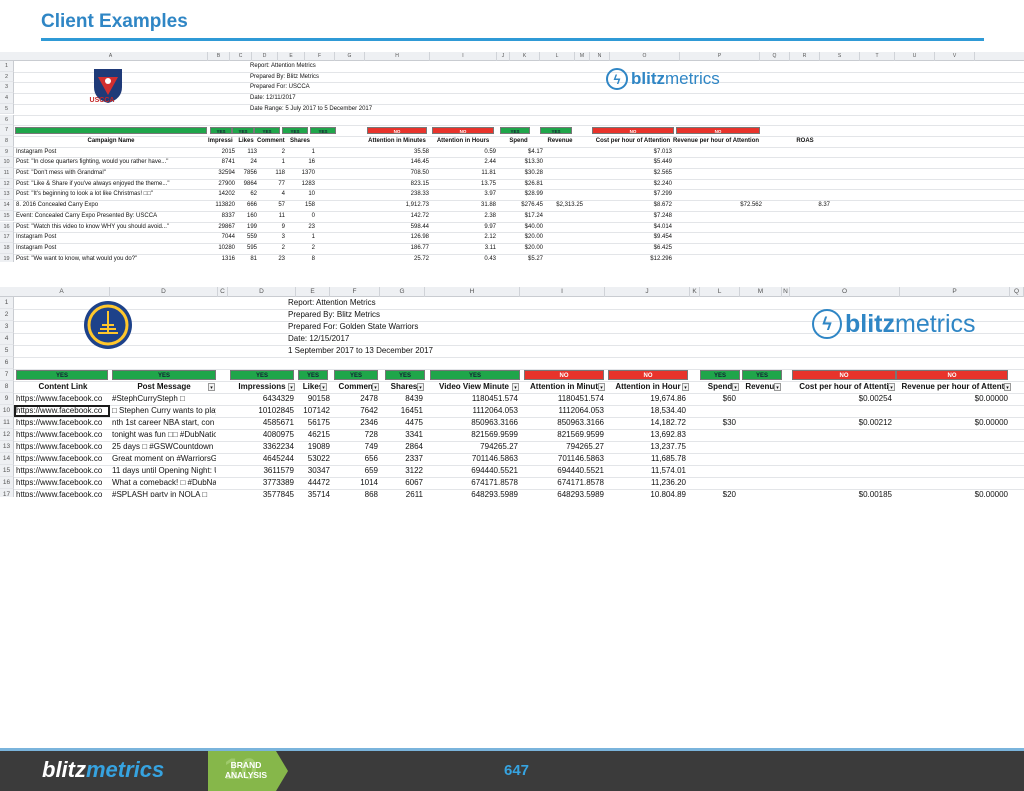  I want to click on data-cell: $7.248, so click(631, 216).